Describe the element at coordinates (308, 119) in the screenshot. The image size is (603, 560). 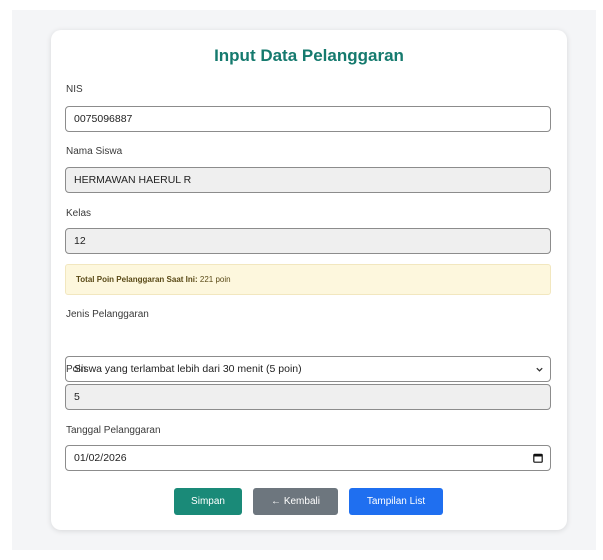
I see `nis-input` at that location.